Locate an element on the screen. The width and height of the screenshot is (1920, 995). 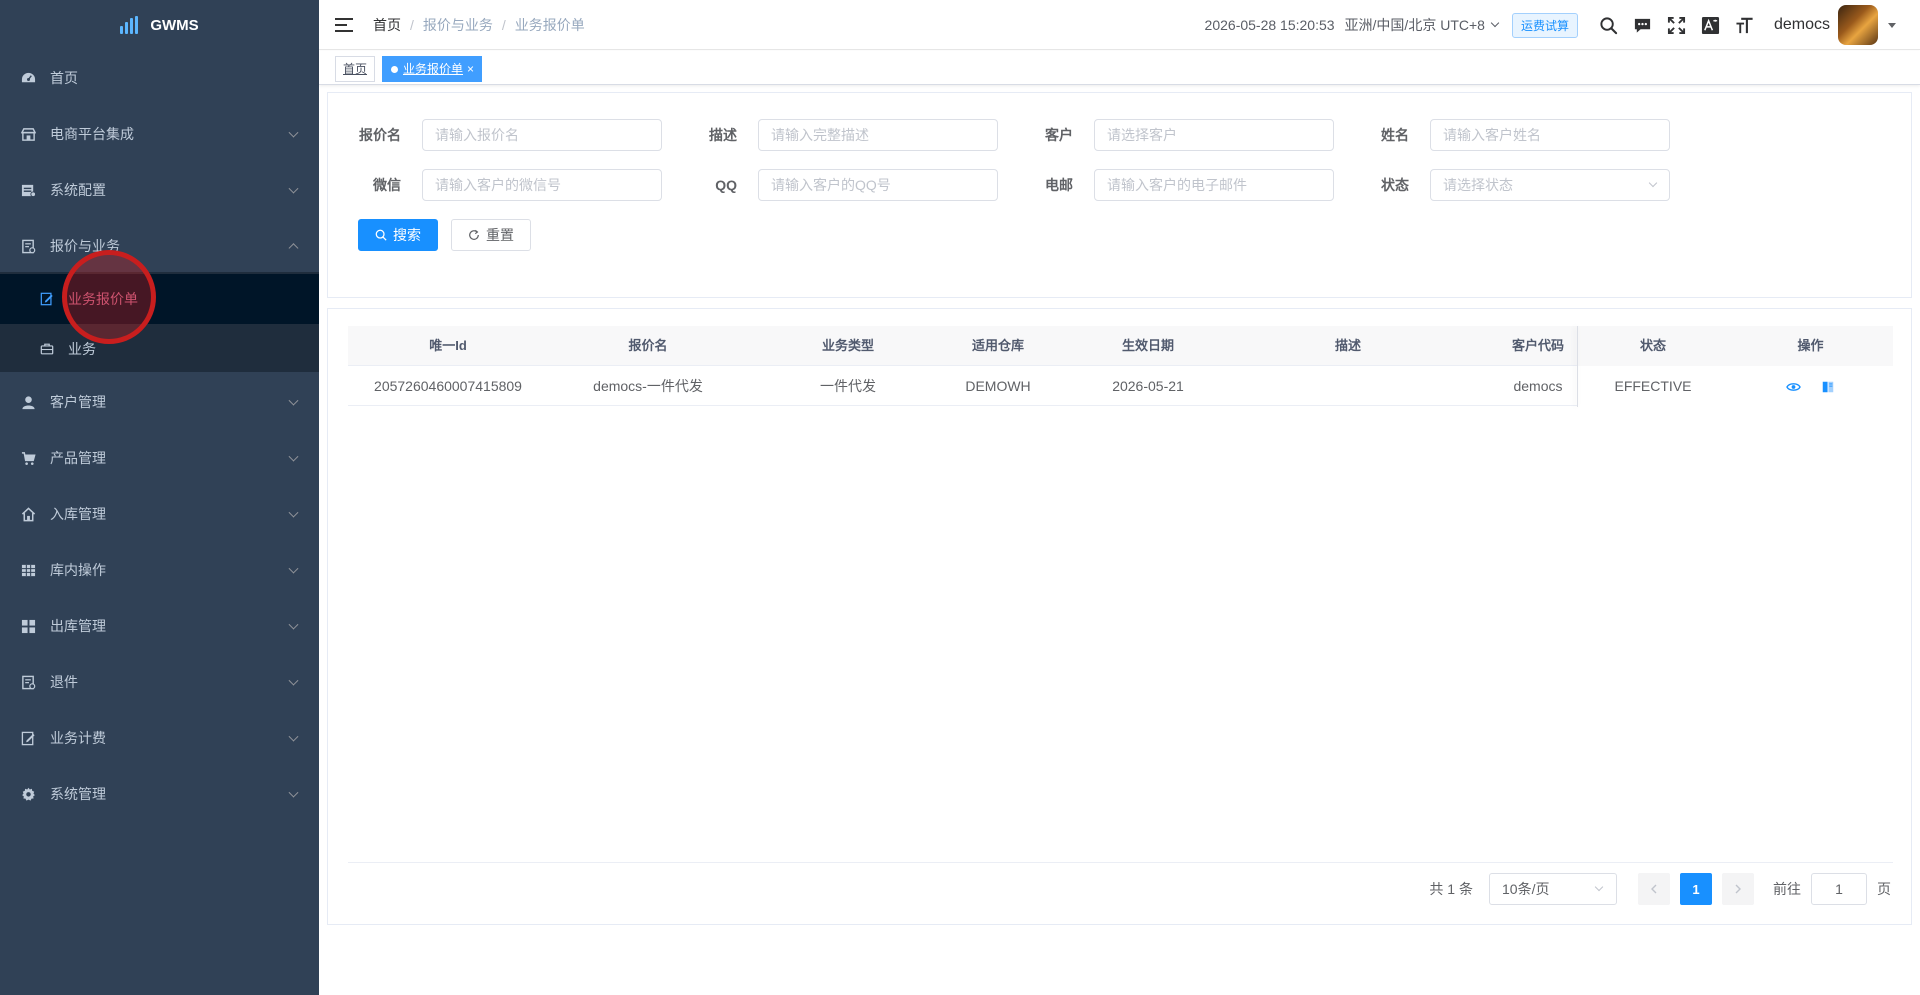
timezone-select: 亚洲/中国/北京 UTC+8 is located at coordinates (1422, 25).